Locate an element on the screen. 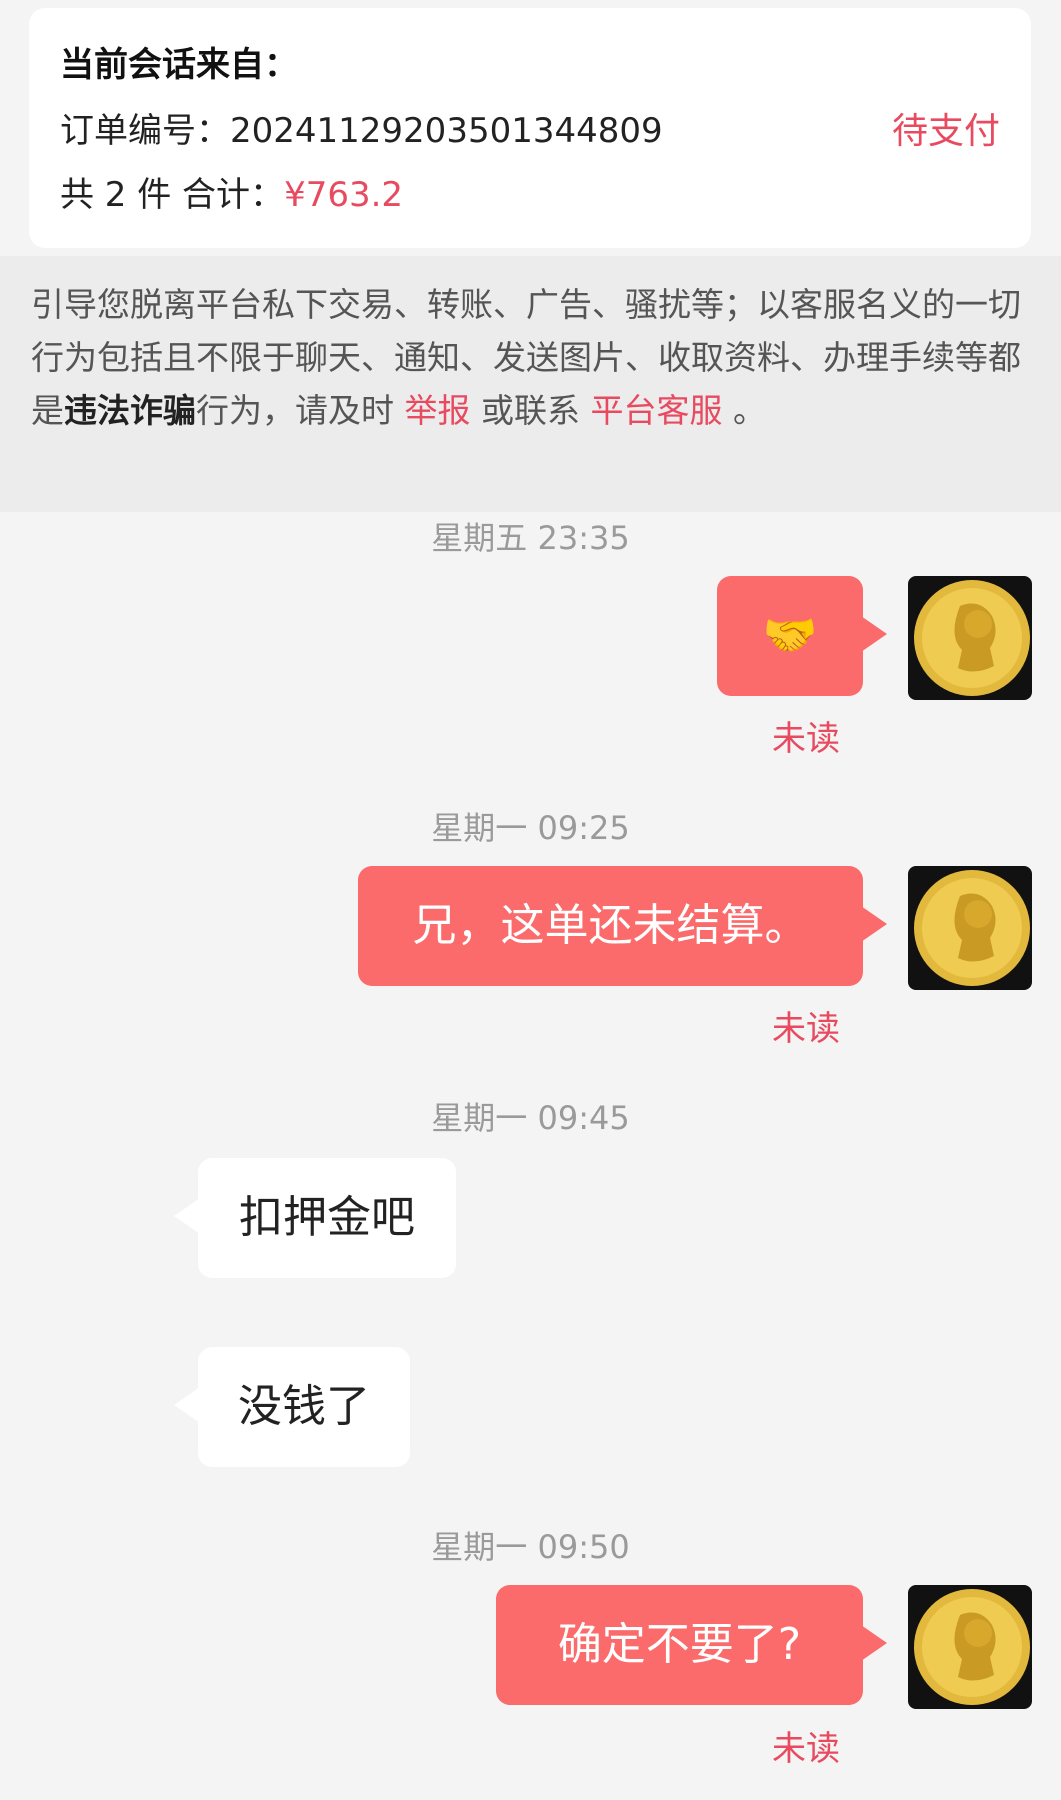 The image size is (1061, 1800). order-number: 订单编号：20241129203501344809 is located at coordinates (361, 131).